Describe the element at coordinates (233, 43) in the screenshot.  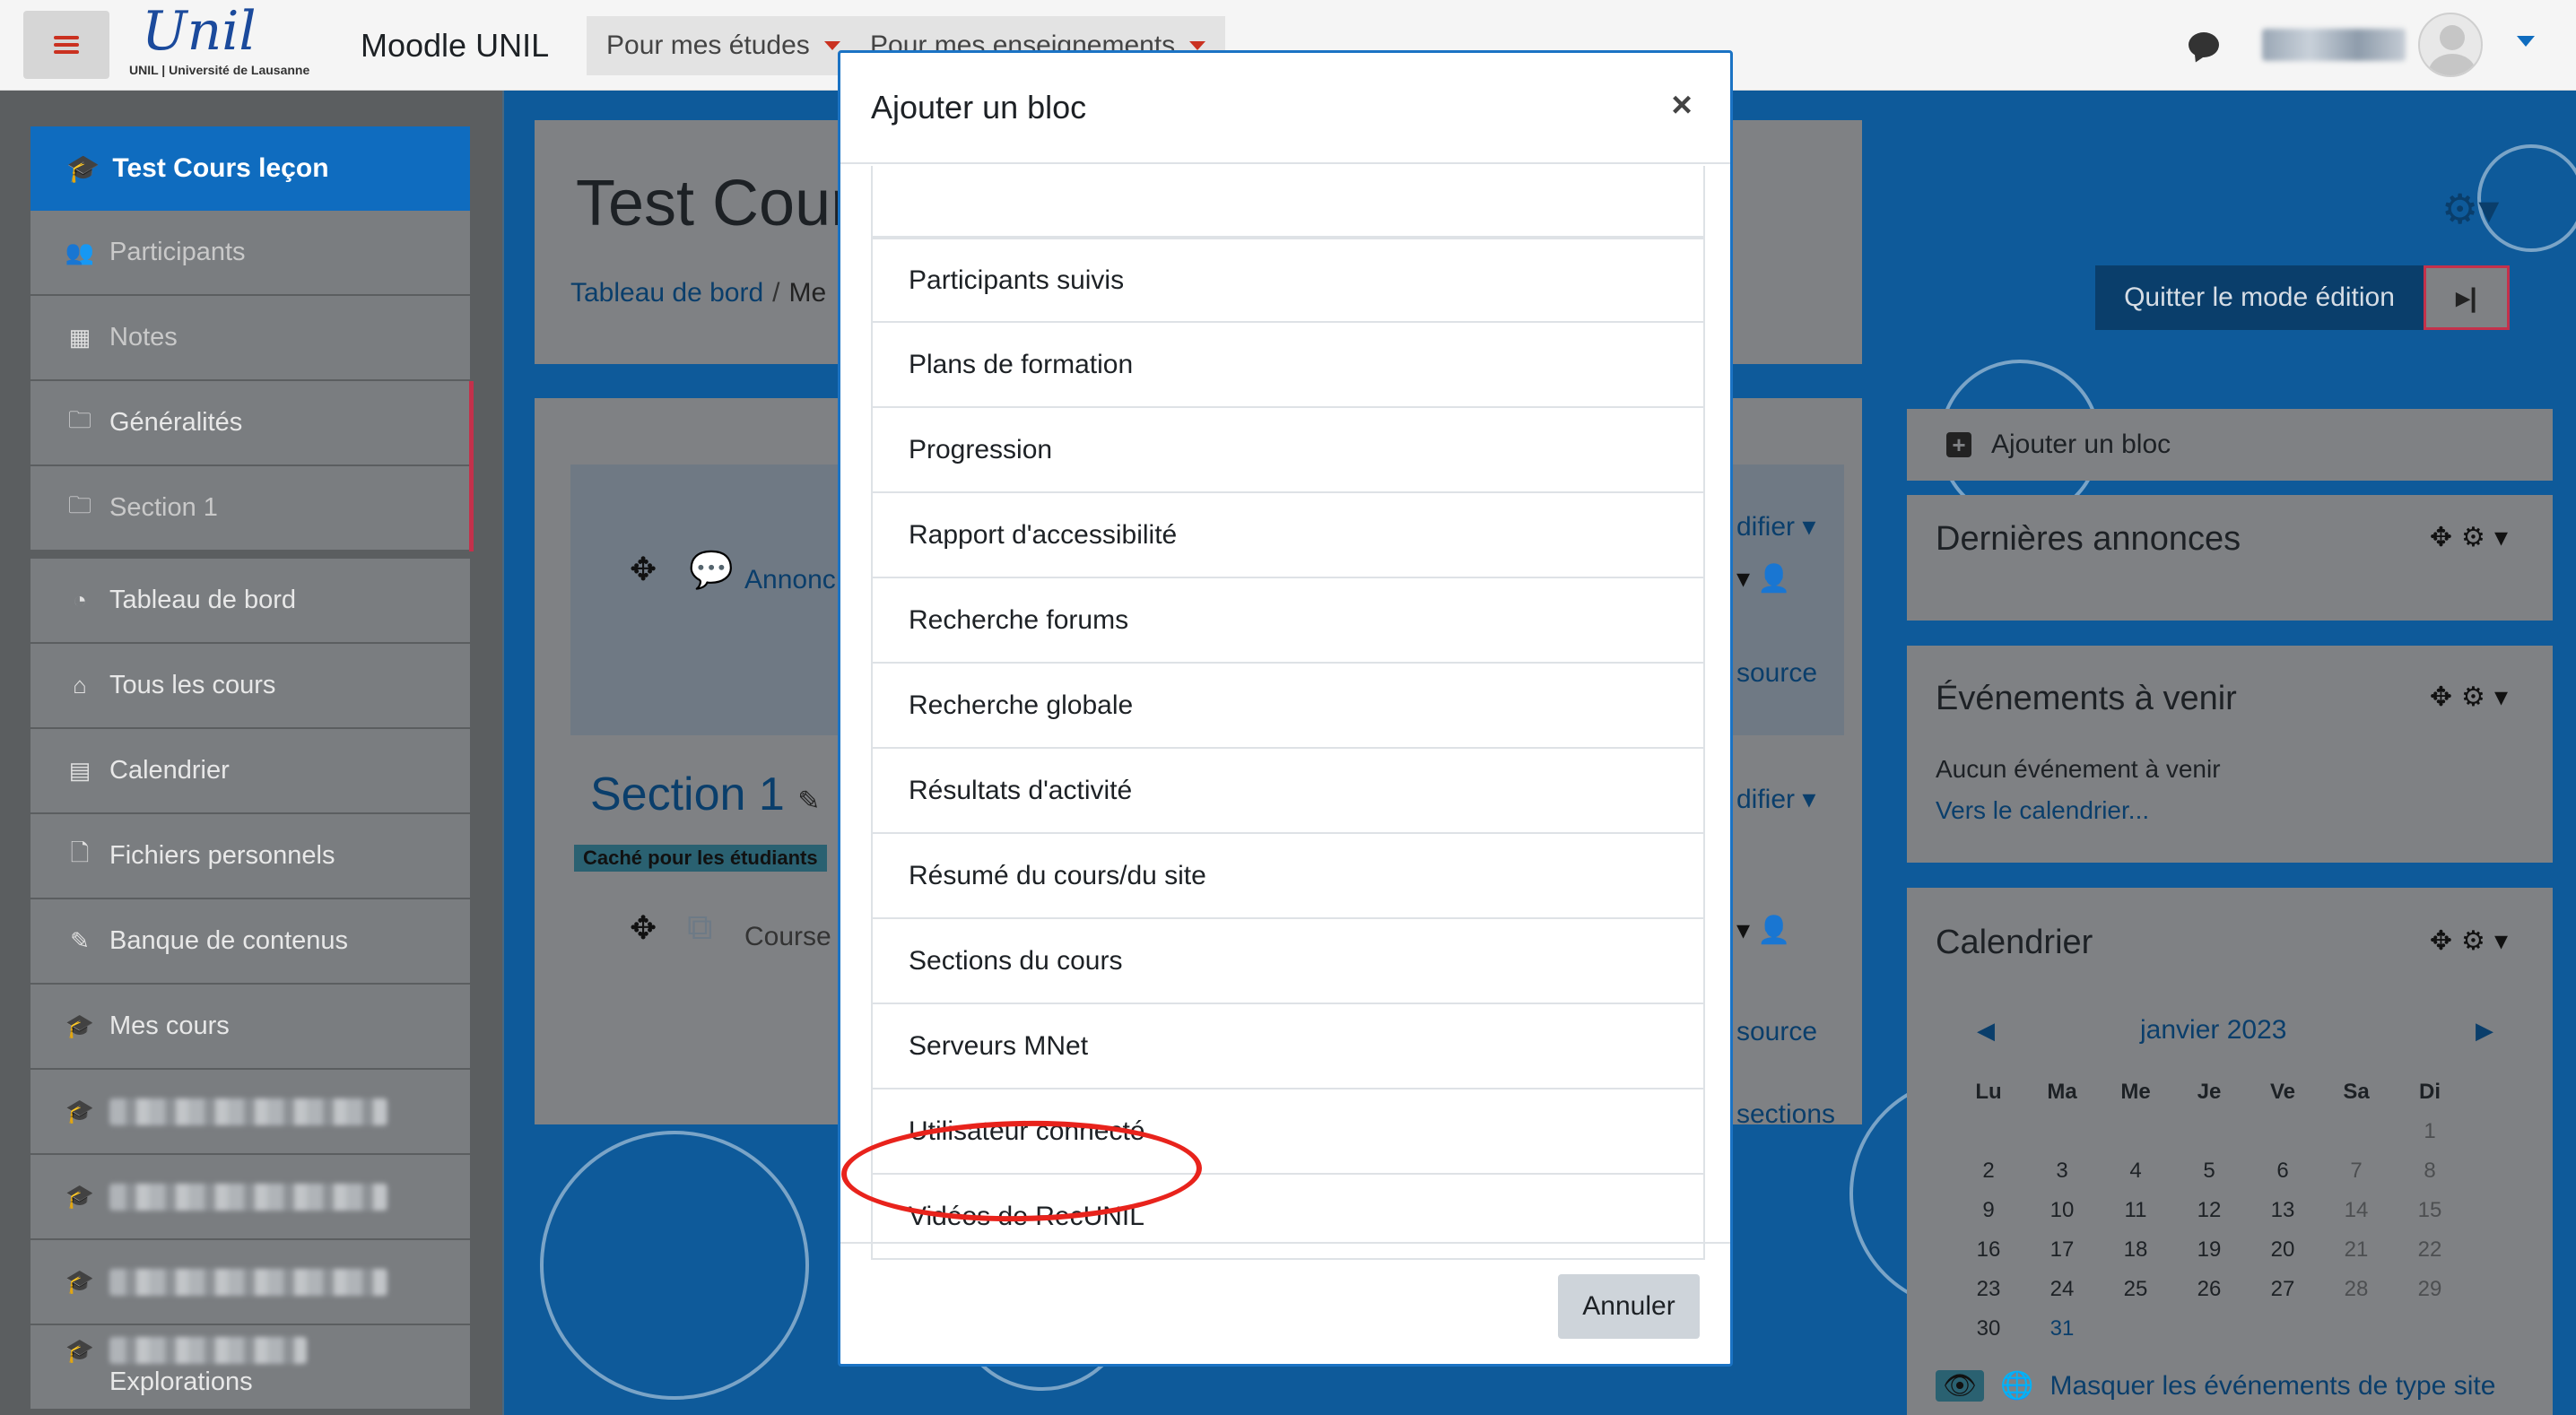
I see `site-logo: Unil UNIL | Université de Lausanne` at that location.